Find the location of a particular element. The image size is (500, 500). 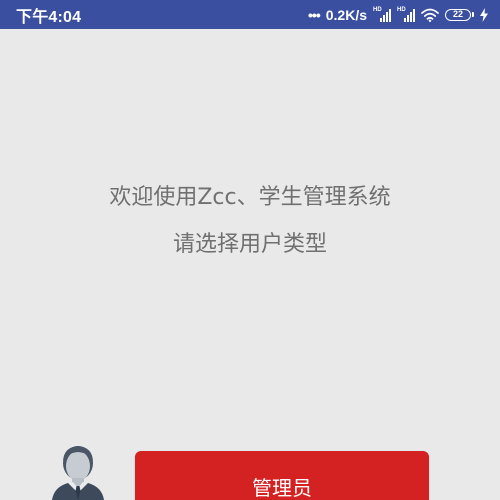

status-icons: ••• 0.2K/s HD HD 22 is located at coordinates (398, 15).